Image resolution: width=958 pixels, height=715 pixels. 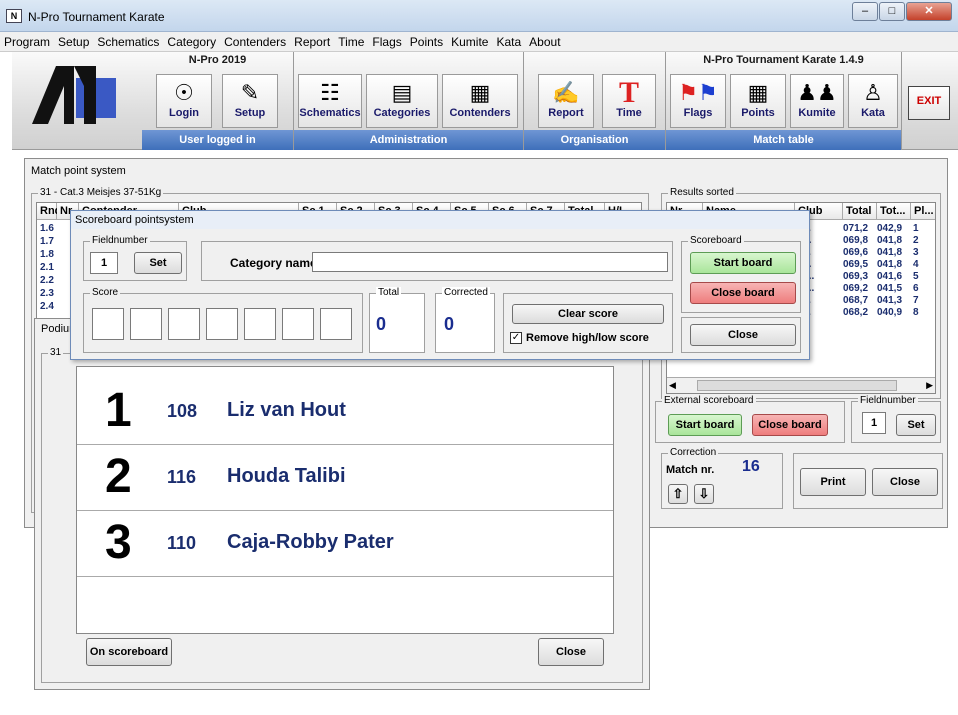 What do you see at coordinates (678, 494) in the screenshot?
I see `arrow-up-button: ⇧` at bounding box center [678, 494].